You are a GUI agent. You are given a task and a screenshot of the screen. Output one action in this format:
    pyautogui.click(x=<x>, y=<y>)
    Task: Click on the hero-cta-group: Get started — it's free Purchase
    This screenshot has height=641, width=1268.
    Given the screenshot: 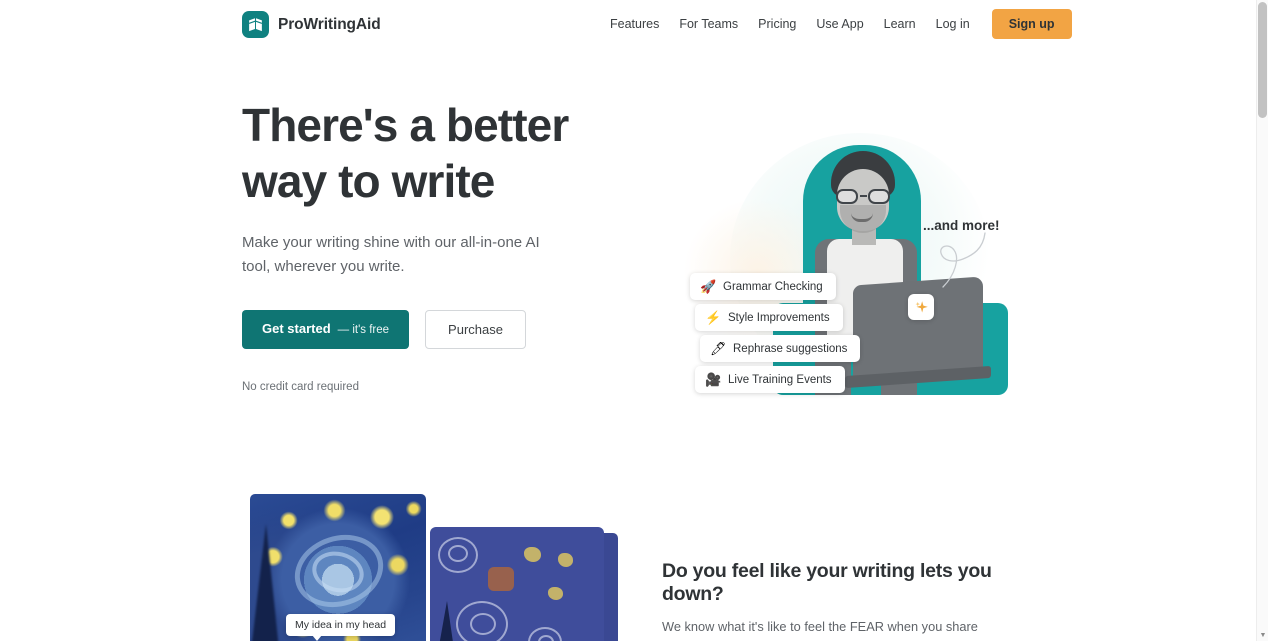 What is the action you would take?
    pyautogui.click(x=442, y=329)
    